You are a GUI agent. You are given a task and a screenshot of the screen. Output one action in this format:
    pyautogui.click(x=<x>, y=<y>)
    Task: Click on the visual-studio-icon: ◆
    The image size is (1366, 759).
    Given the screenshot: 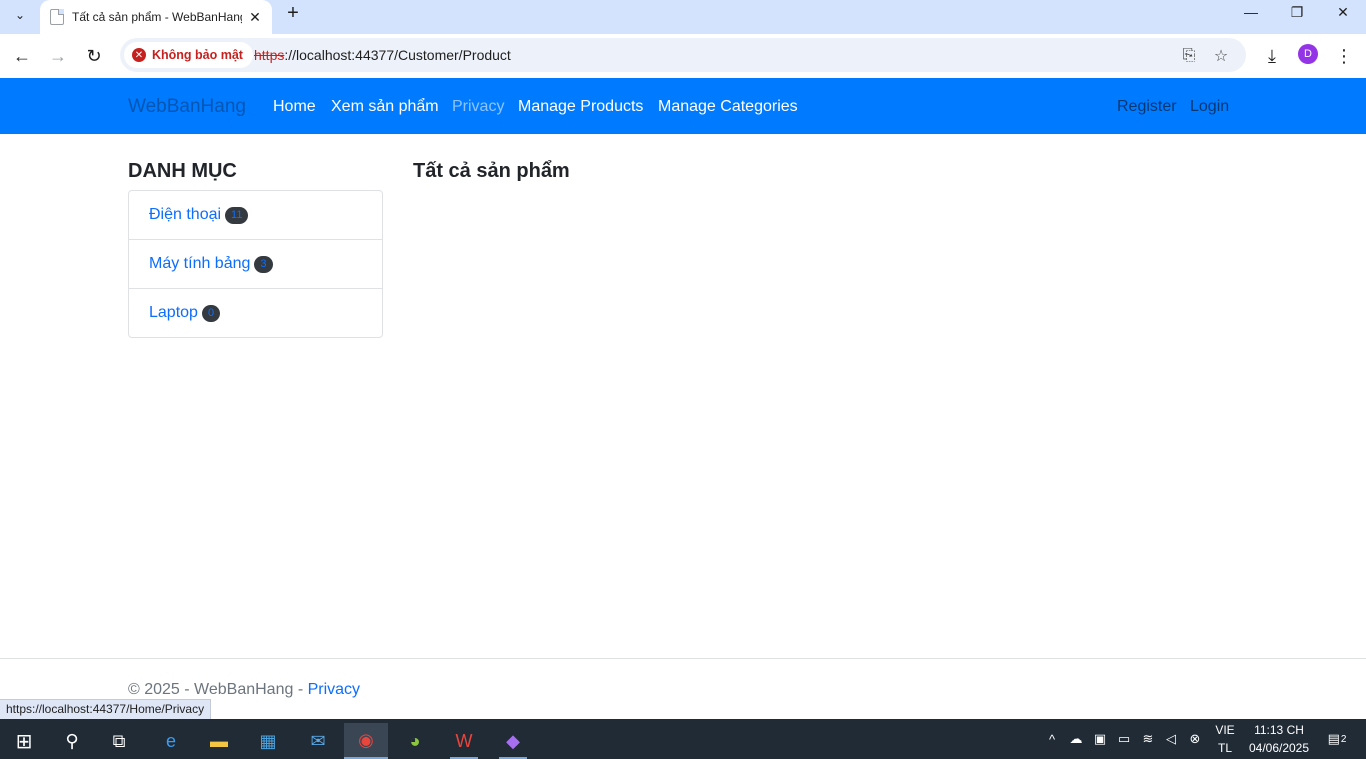 What is the action you would take?
    pyautogui.click(x=513, y=741)
    